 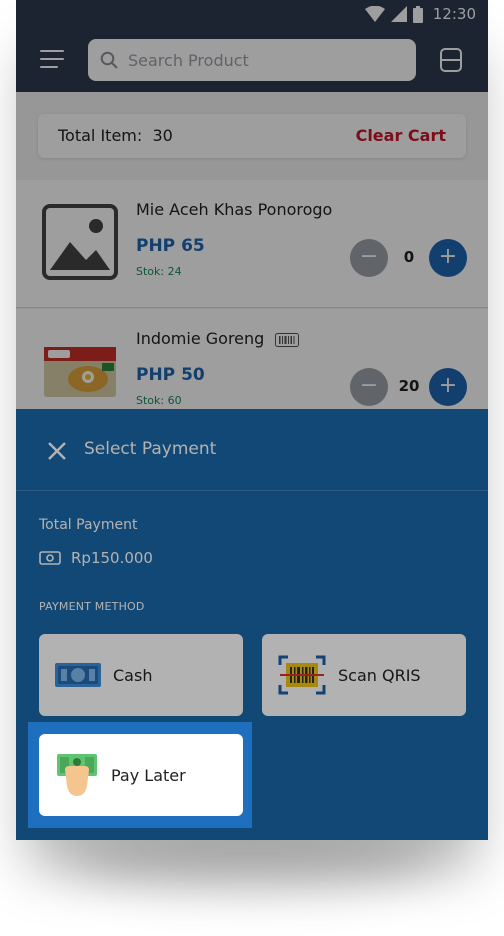 I want to click on sheet-dim-overlay-left, so click(x=22, y=781).